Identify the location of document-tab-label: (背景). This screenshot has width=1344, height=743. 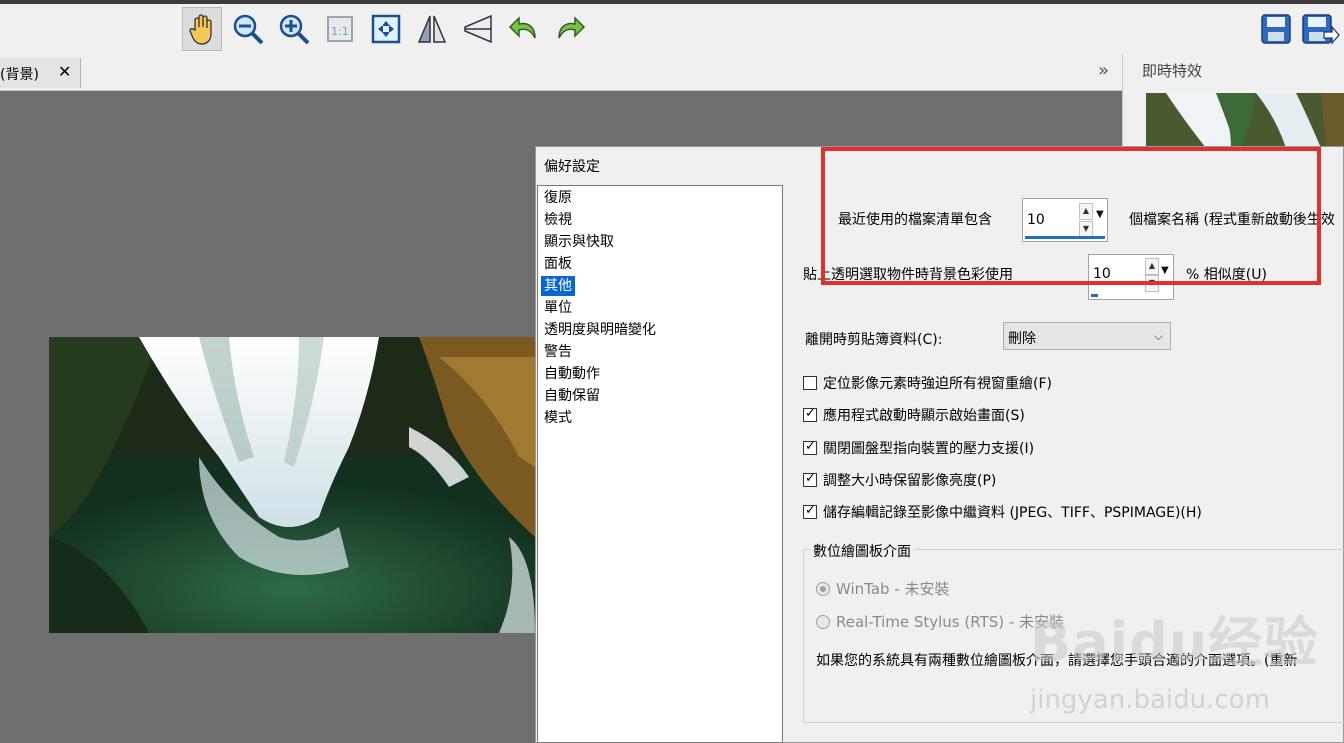
(19, 75).